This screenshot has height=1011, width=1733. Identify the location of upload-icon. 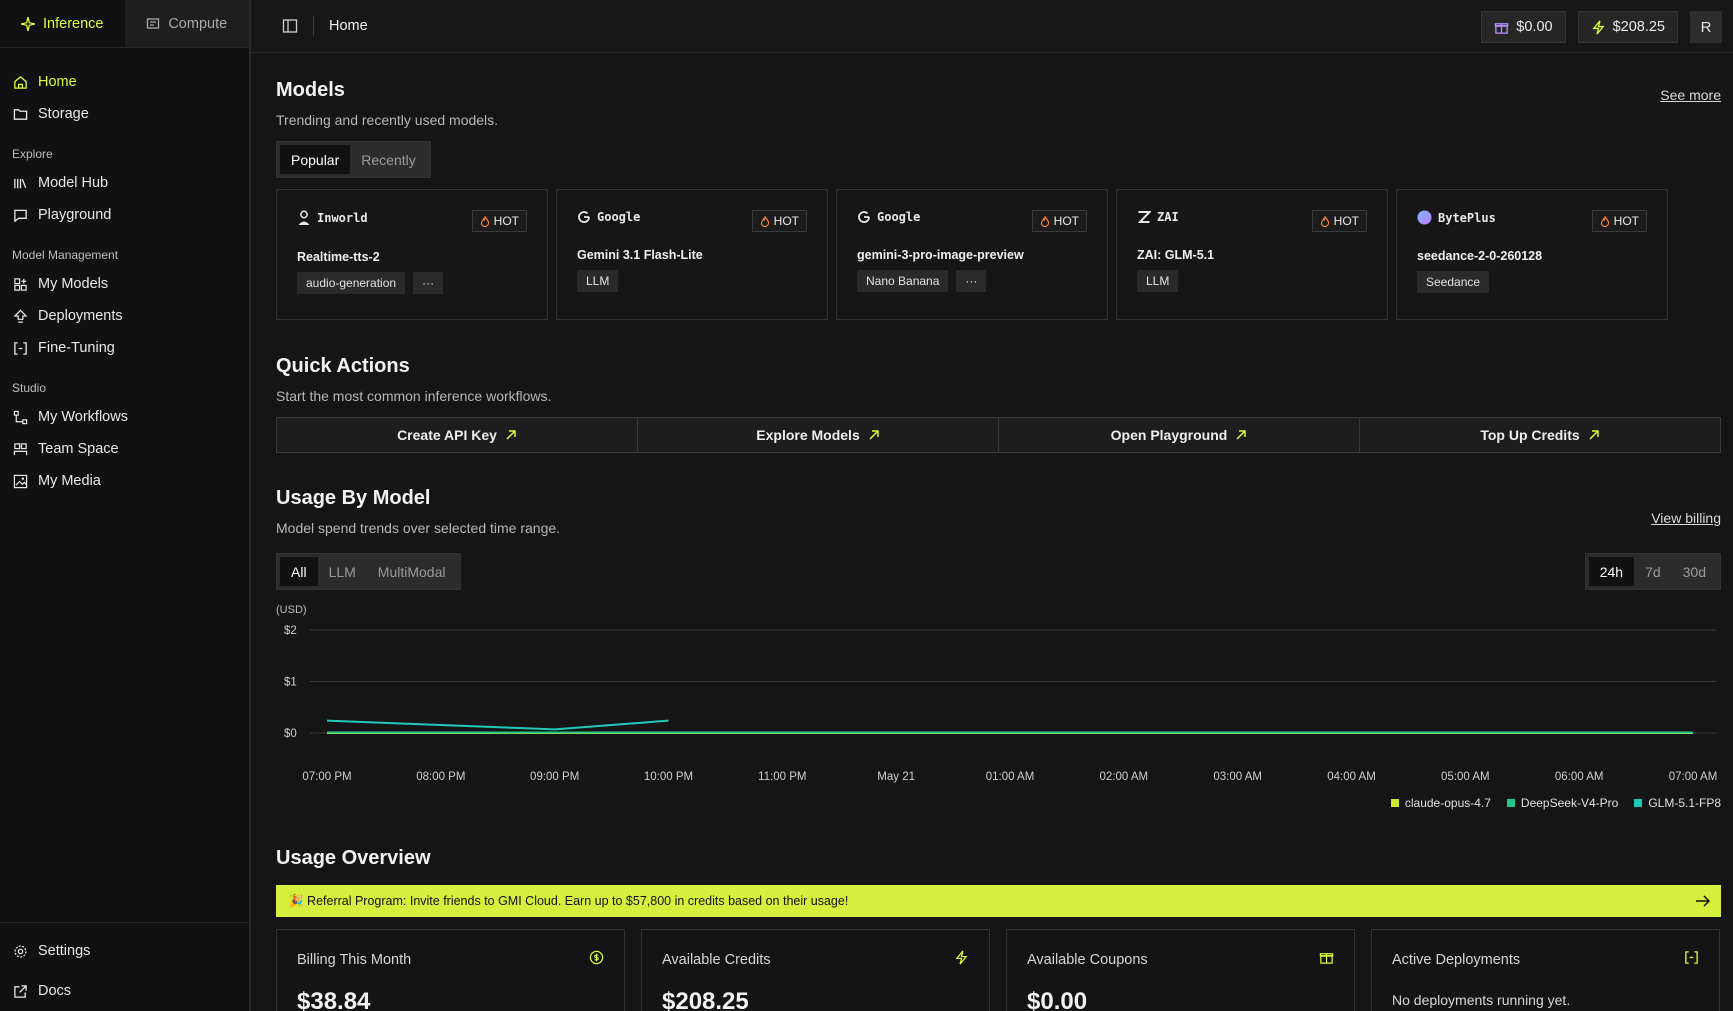
(20, 316).